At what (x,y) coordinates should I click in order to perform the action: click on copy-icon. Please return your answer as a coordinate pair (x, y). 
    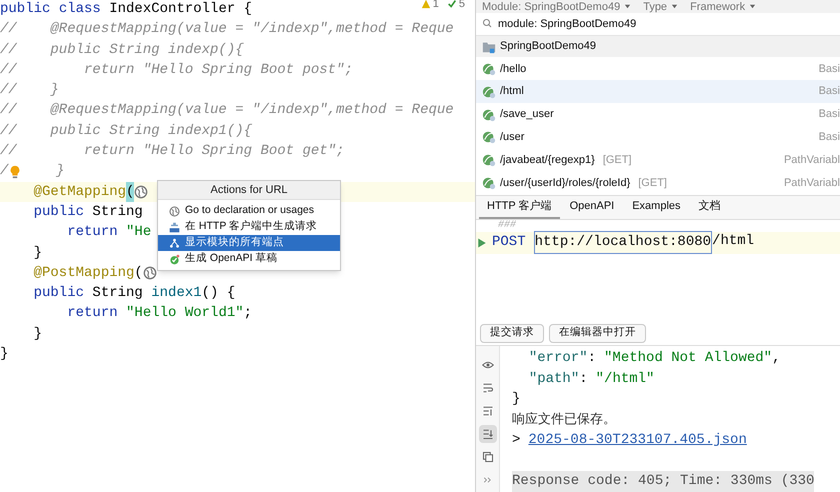
    Looking at the image, I should click on (488, 457).